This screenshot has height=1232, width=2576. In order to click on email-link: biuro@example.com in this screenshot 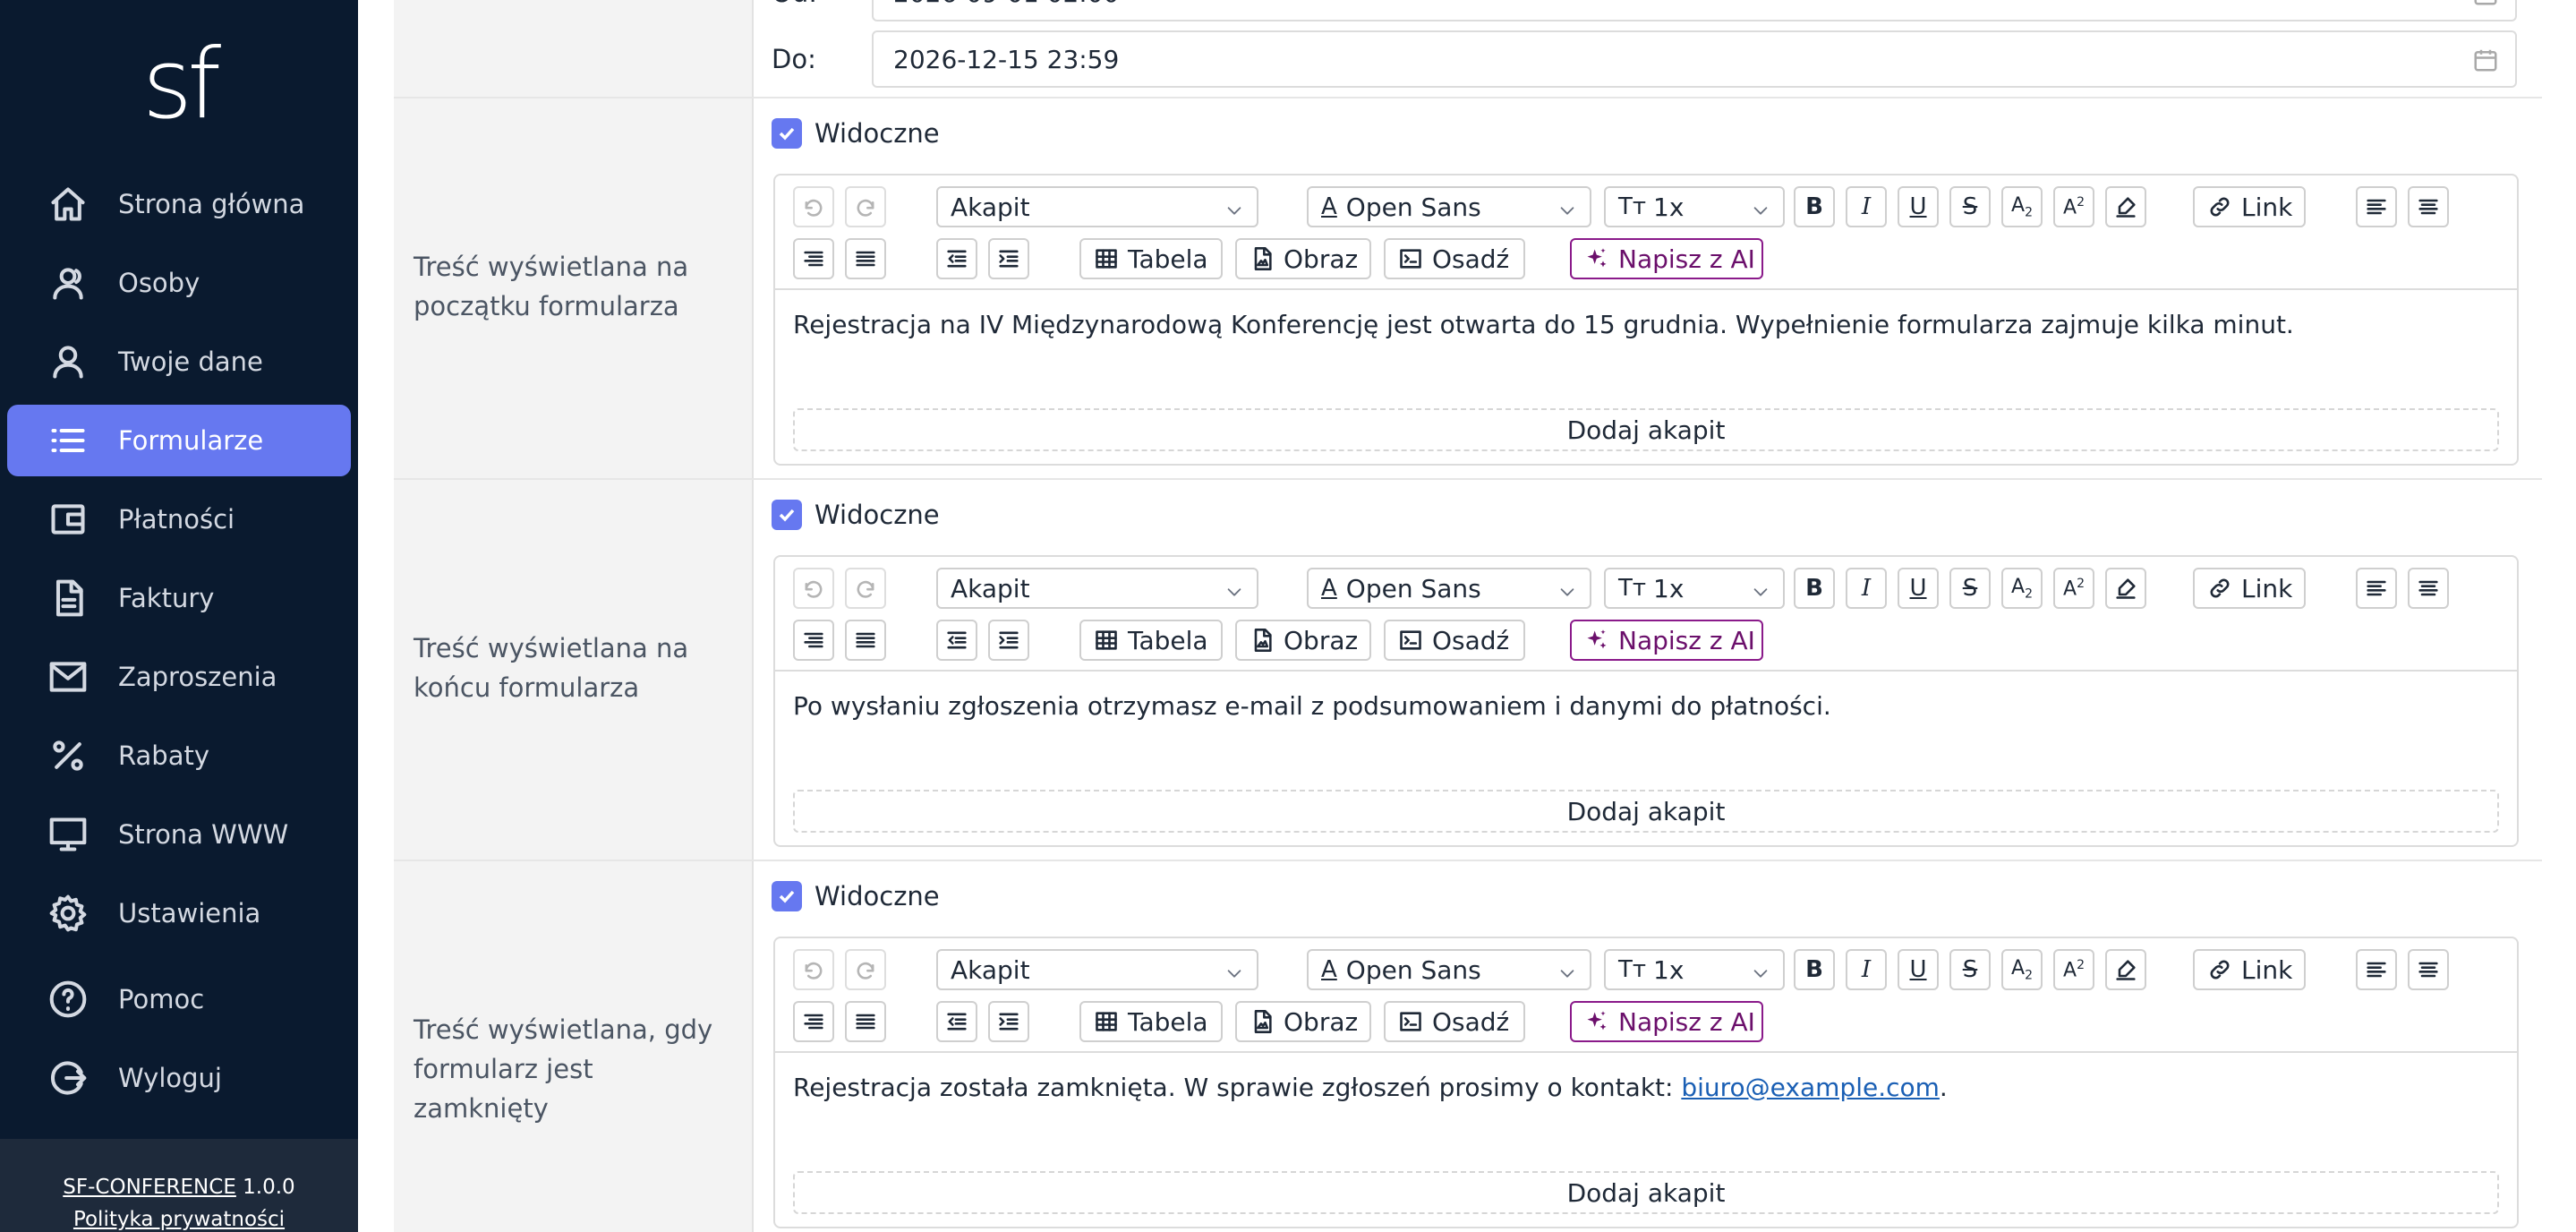, I will do `click(1810, 1087)`.